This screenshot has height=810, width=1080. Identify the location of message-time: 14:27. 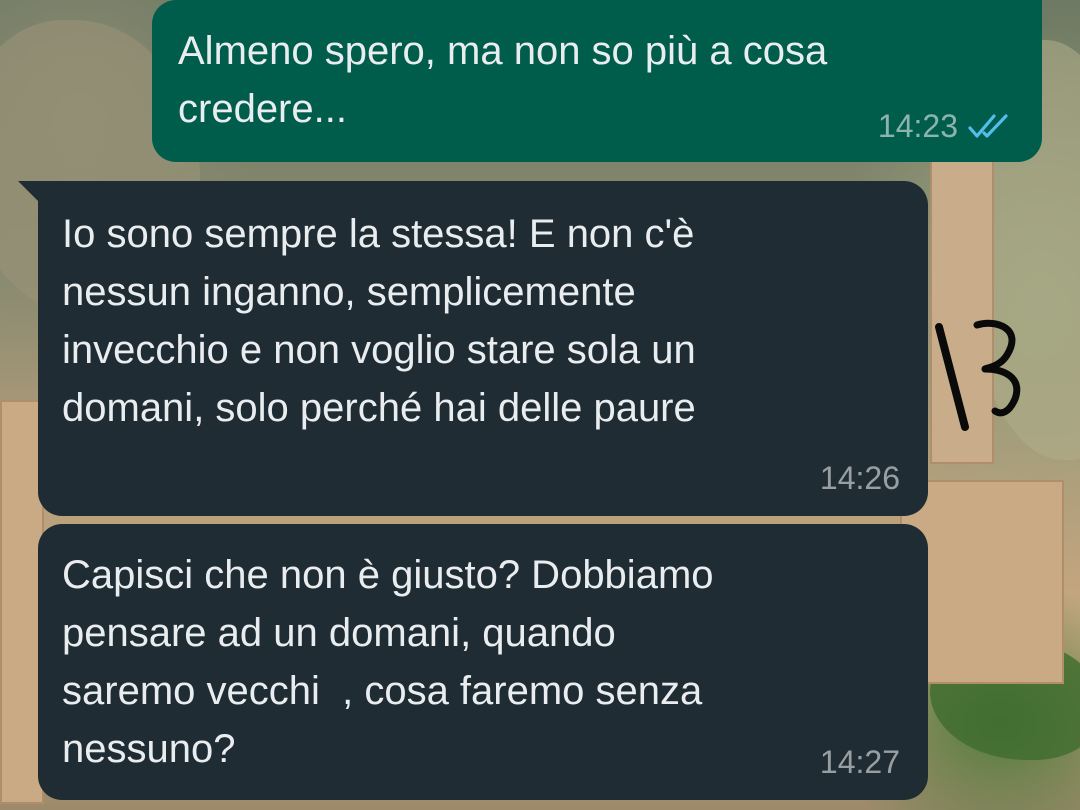
(859, 762).